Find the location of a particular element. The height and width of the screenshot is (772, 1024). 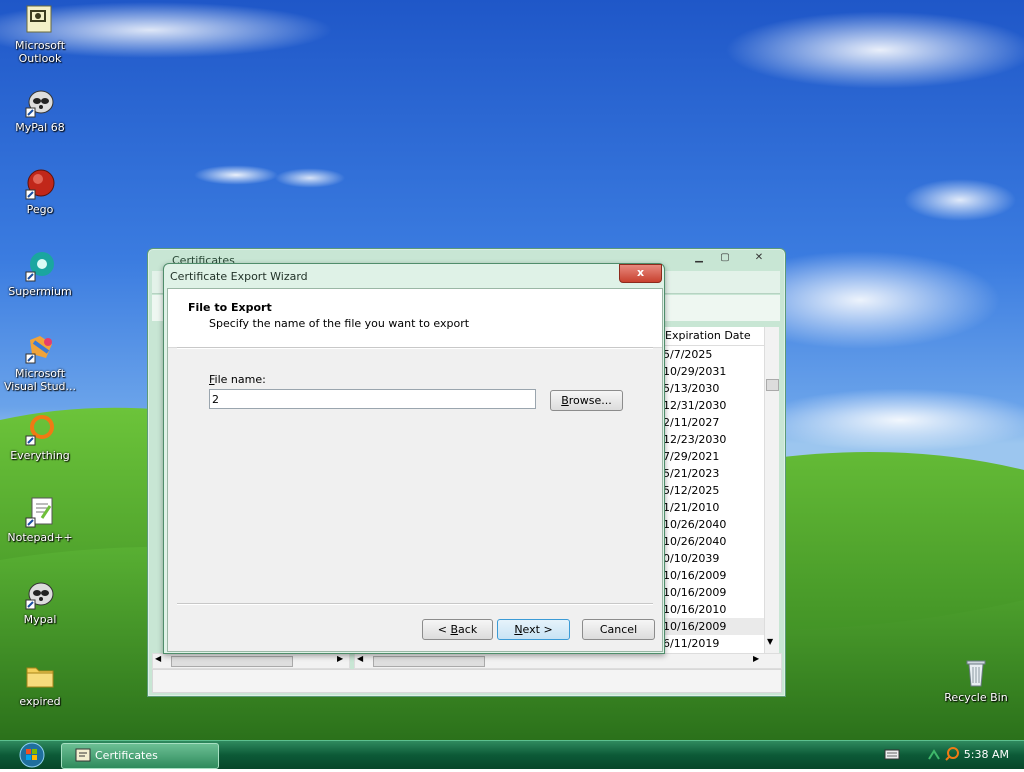

network-icon is located at coordinates (934, 756).